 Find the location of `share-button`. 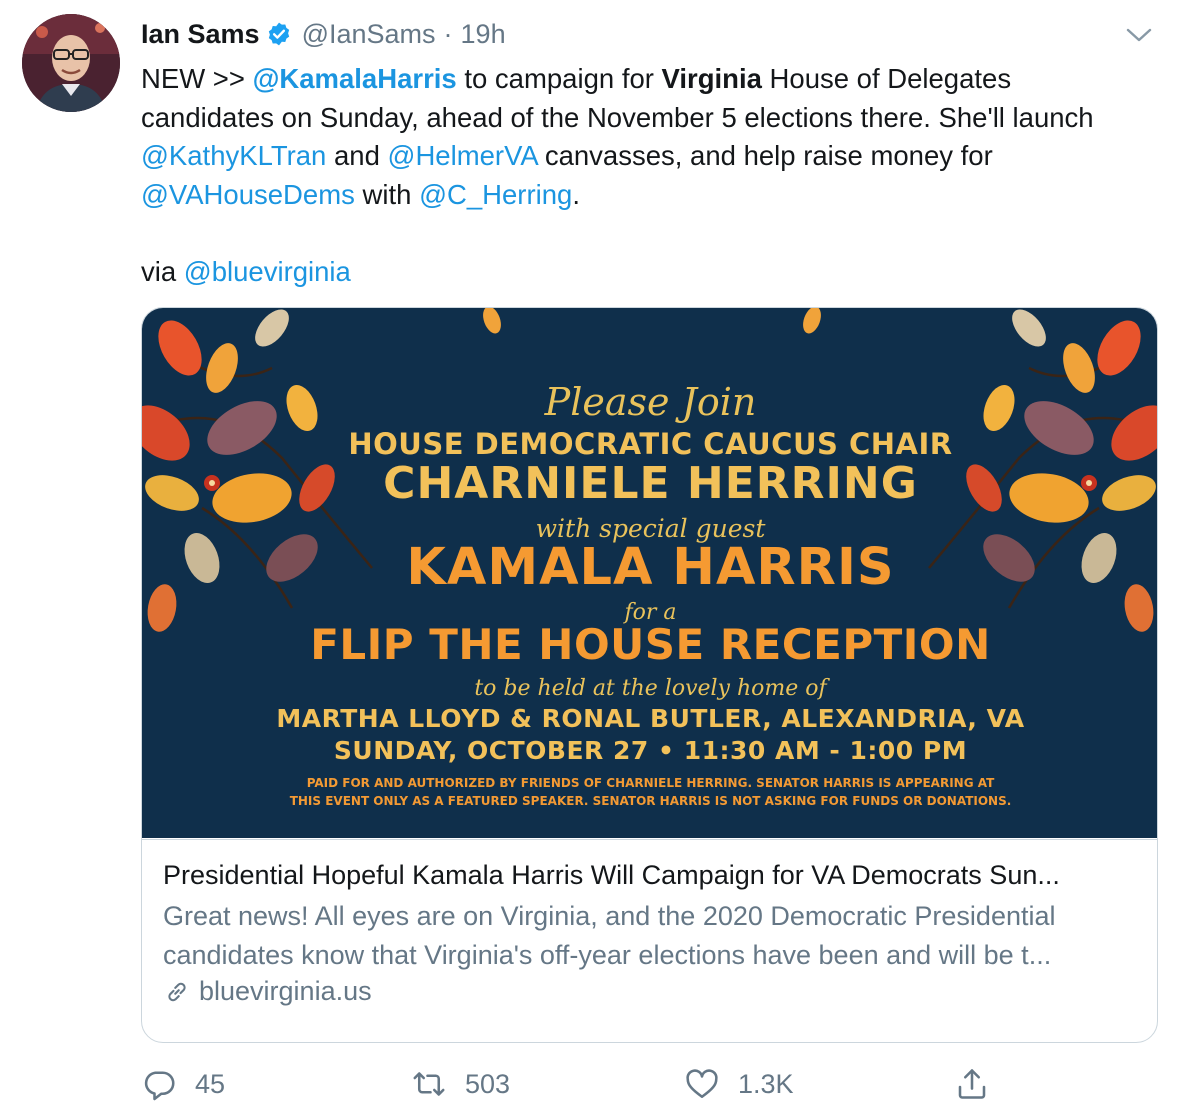

share-button is located at coordinates (981, 1084).